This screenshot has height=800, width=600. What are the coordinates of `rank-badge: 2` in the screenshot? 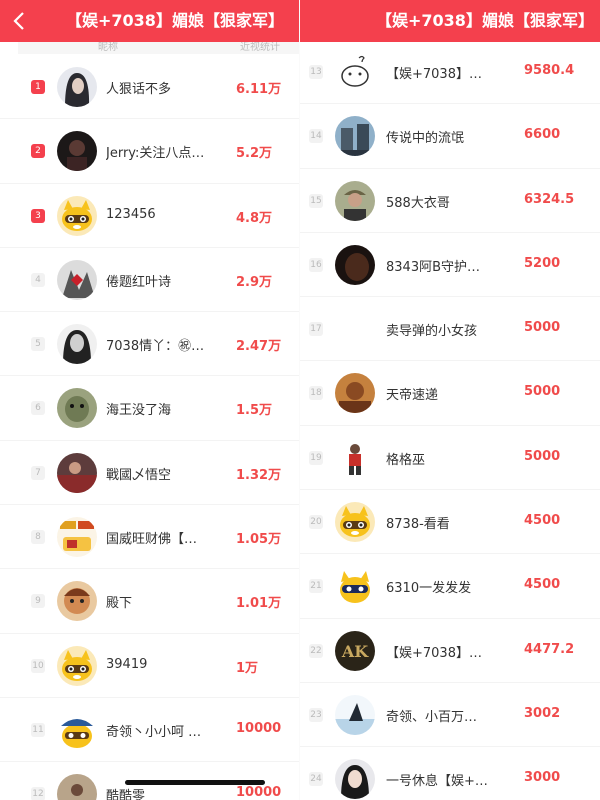 It's located at (38, 151).